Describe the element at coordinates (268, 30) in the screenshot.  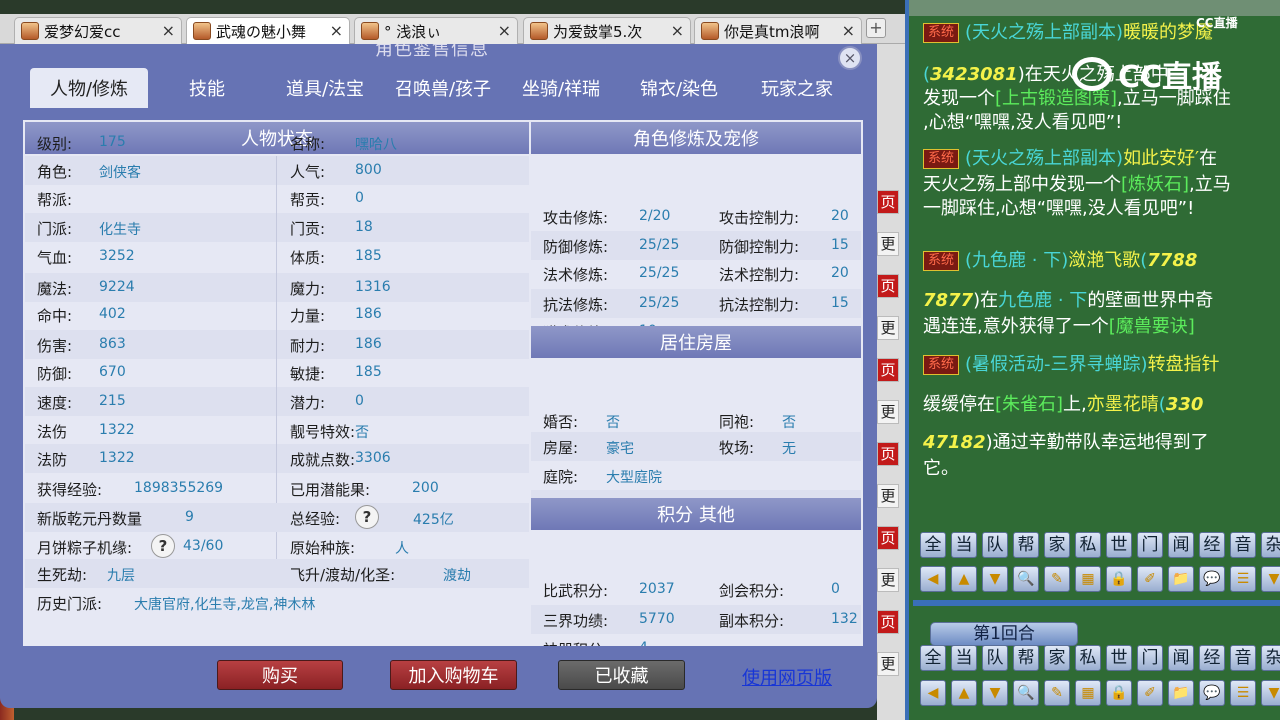
I see `browser-tab-2: 武魂の魅小舞 ×` at that location.